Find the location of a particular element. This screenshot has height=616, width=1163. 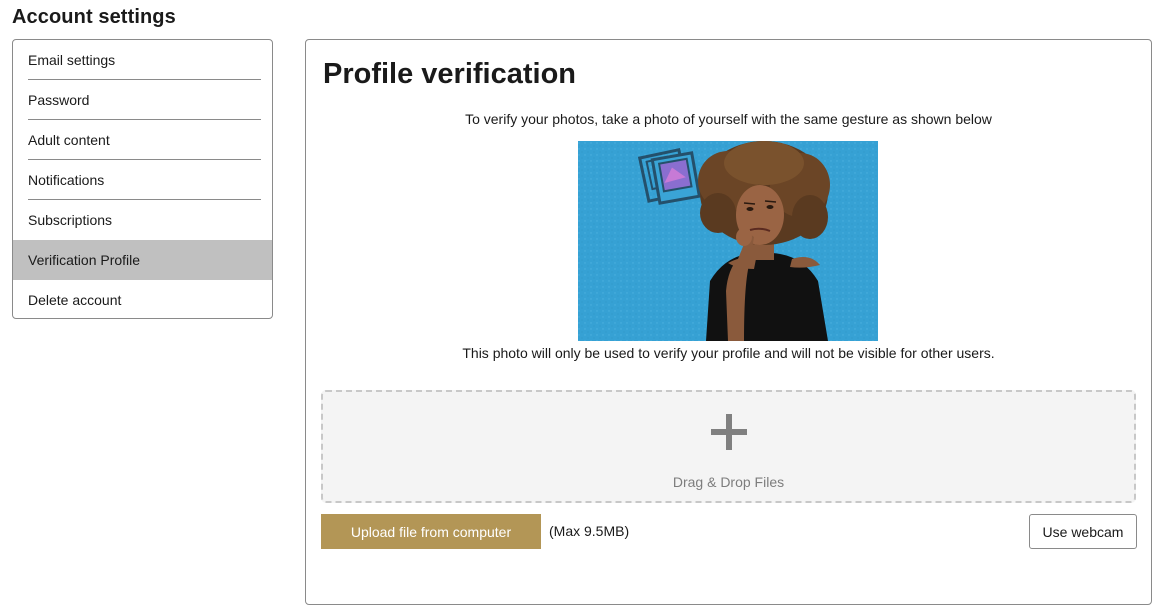

file-dropzone: Drag & Drop Files is located at coordinates (728, 446).